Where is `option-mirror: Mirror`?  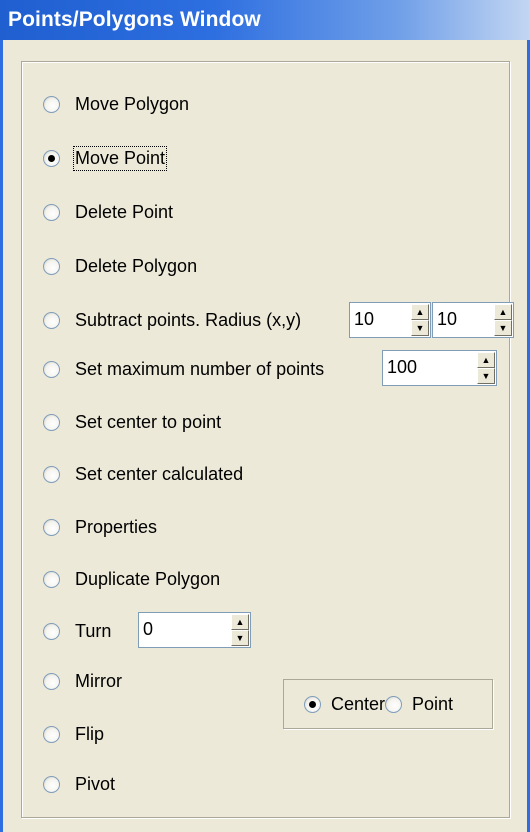
option-mirror: Mirror is located at coordinates (82, 681).